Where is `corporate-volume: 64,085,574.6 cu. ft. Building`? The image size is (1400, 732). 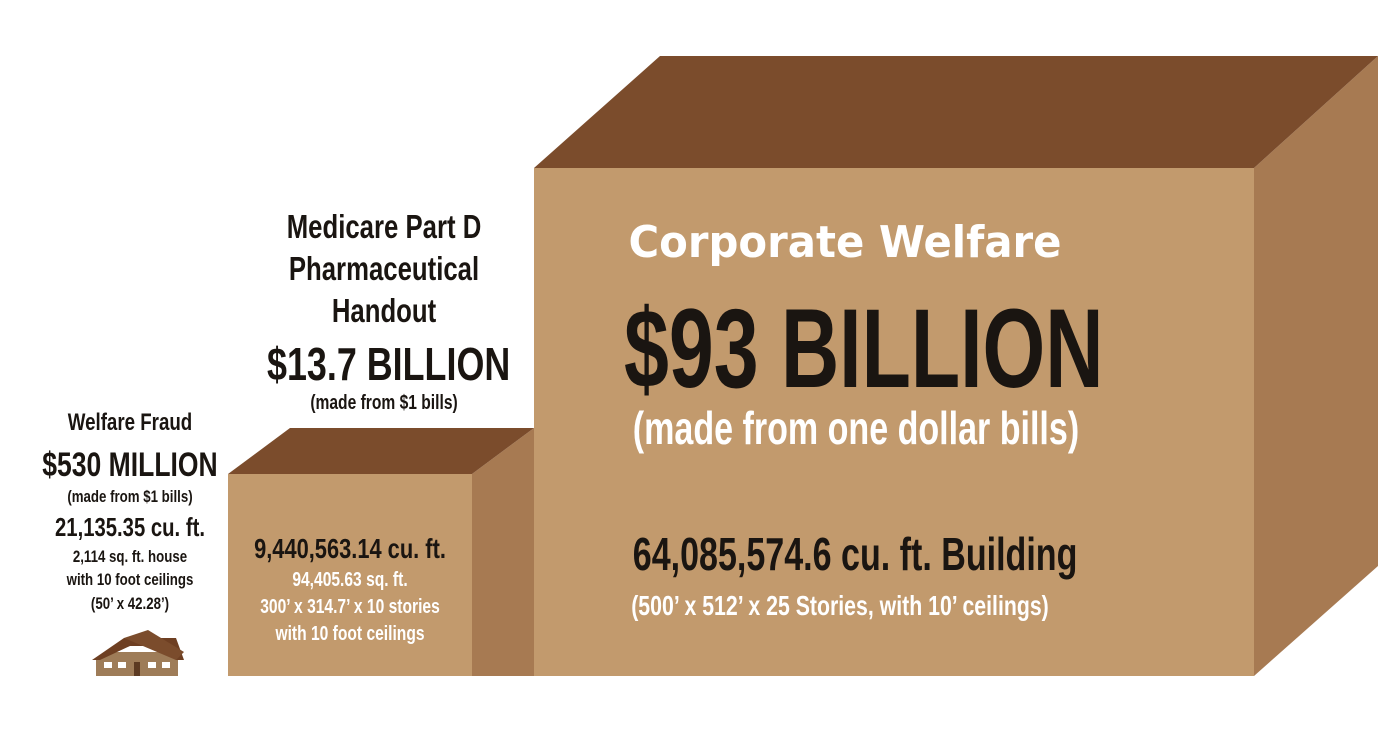 corporate-volume: 64,085,574.6 cu. ft. Building is located at coordinates (855, 554).